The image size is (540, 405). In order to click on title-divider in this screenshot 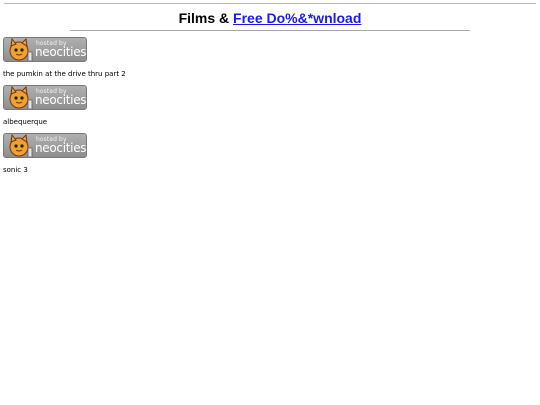, I will do `click(270, 30)`.